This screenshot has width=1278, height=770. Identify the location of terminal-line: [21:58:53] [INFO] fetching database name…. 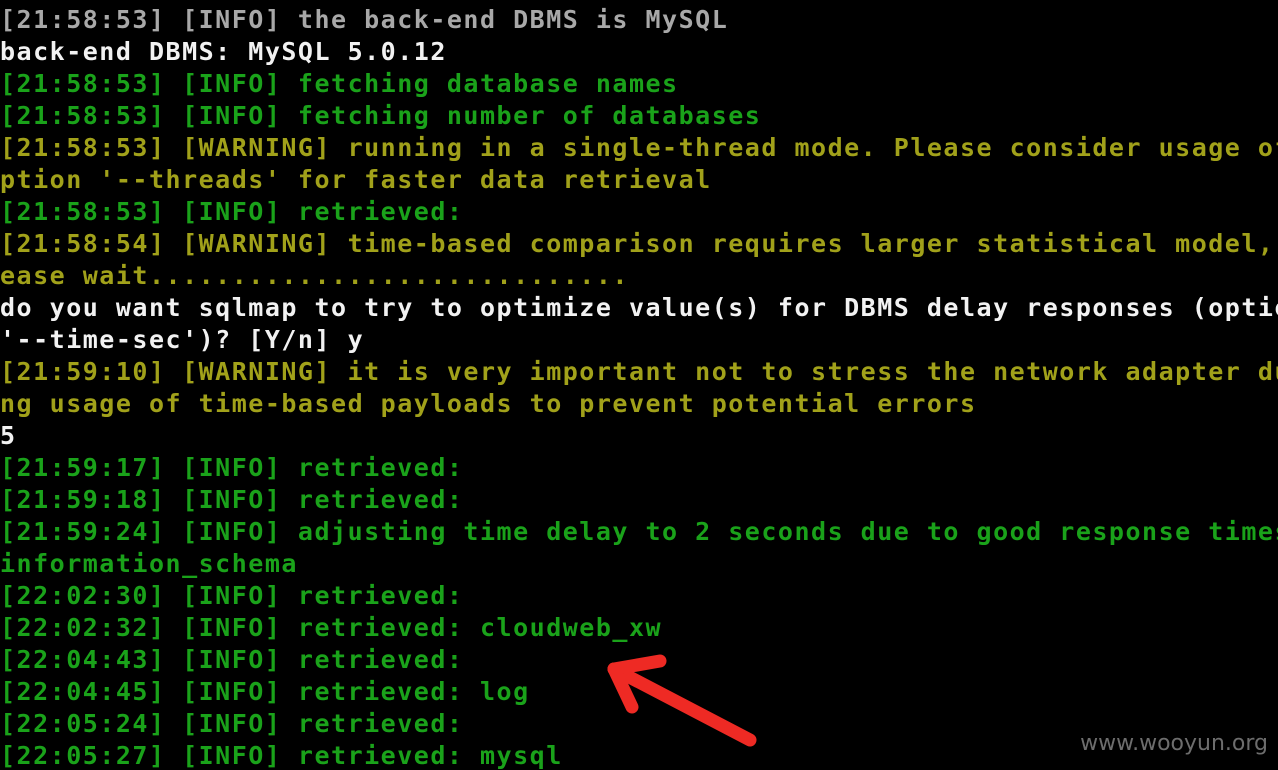
(339, 83).